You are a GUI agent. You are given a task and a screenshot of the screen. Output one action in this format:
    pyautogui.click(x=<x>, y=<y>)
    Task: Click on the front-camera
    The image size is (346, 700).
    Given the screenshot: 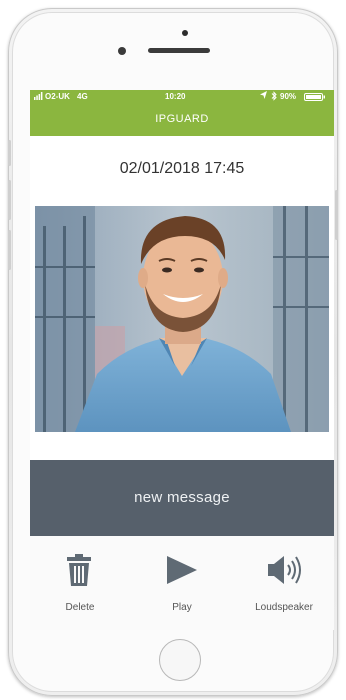 What is the action you would take?
    pyautogui.click(x=122, y=51)
    